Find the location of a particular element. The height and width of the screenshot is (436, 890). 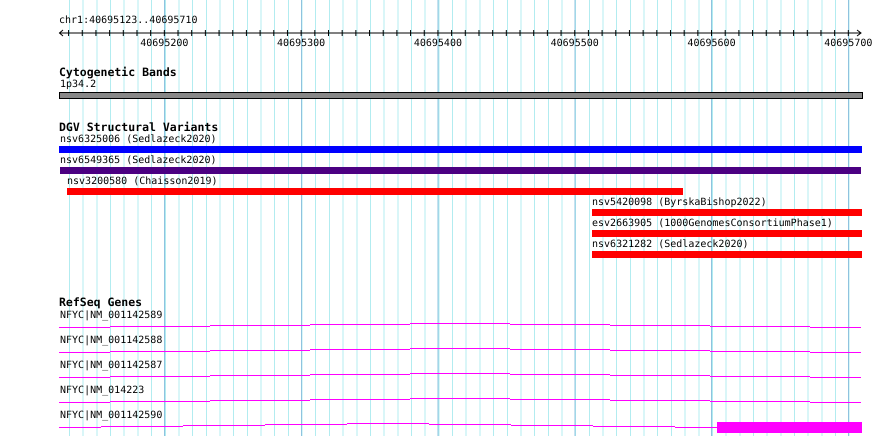

gene-label: NFYC|NM_001142590 is located at coordinates (111, 416).